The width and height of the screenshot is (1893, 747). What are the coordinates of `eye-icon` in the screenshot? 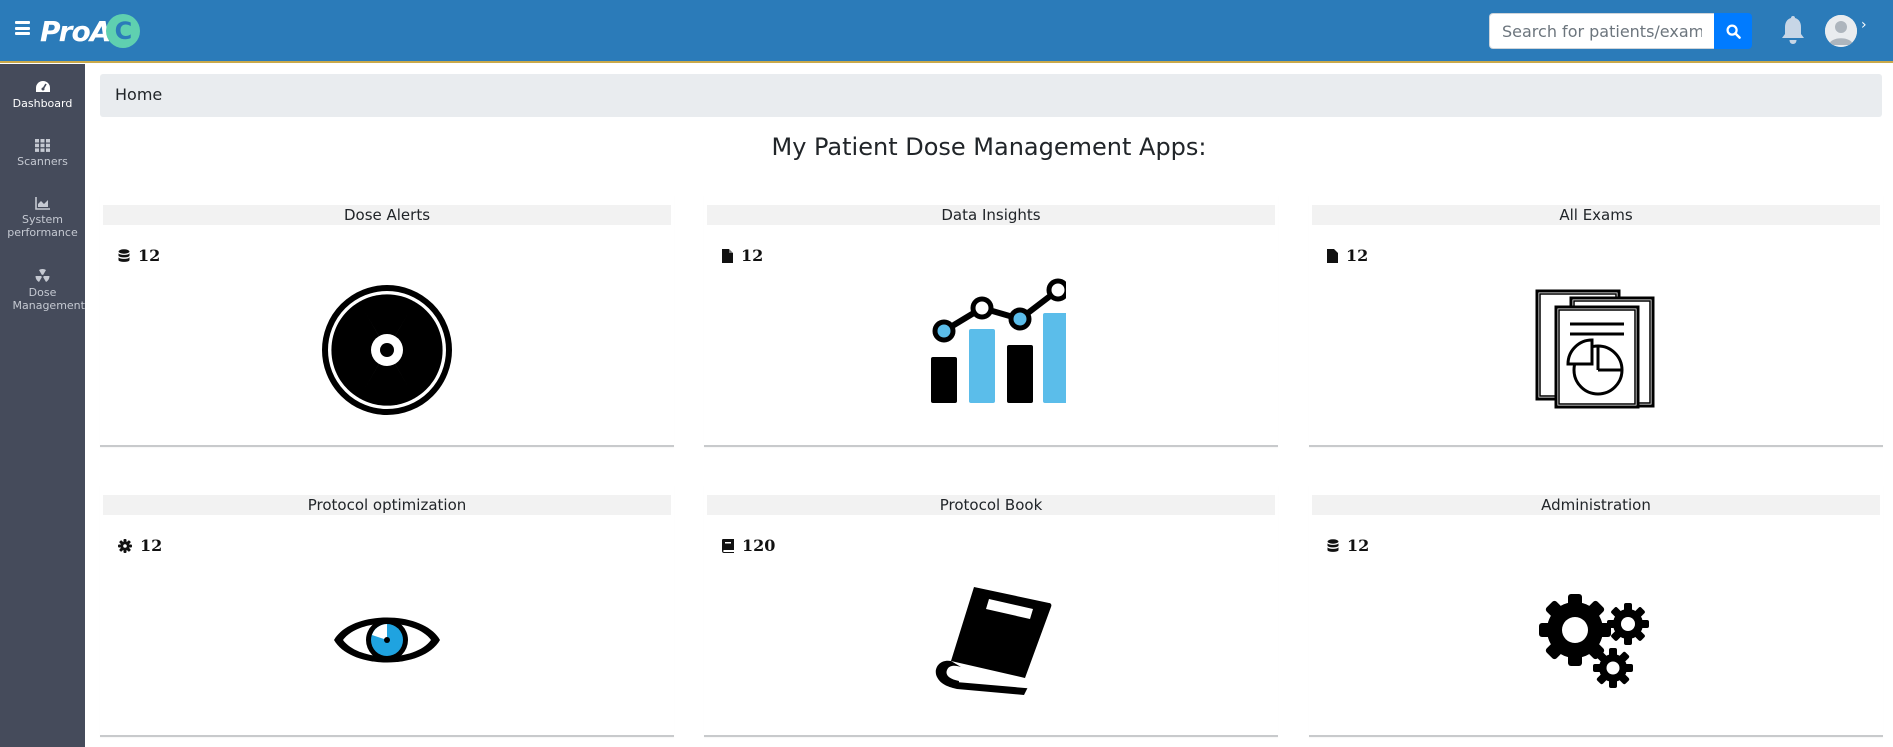 It's located at (387, 640).